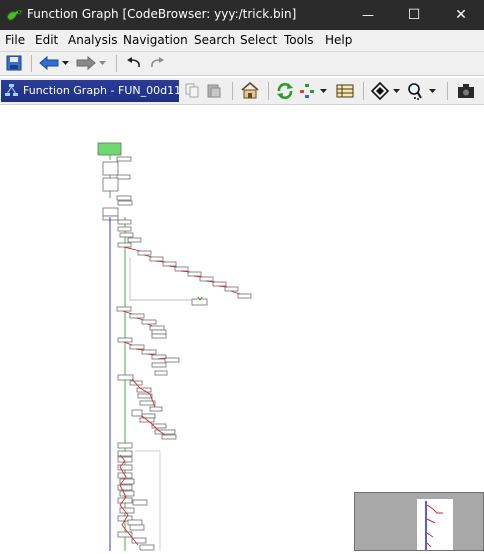 The height and width of the screenshot is (554, 484). I want to click on navigate-button, so click(380, 90).